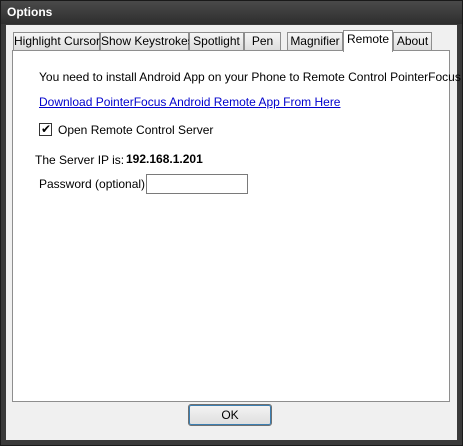  Describe the element at coordinates (30, 12) in the screenshot. I see `window-title: Options` at that location.